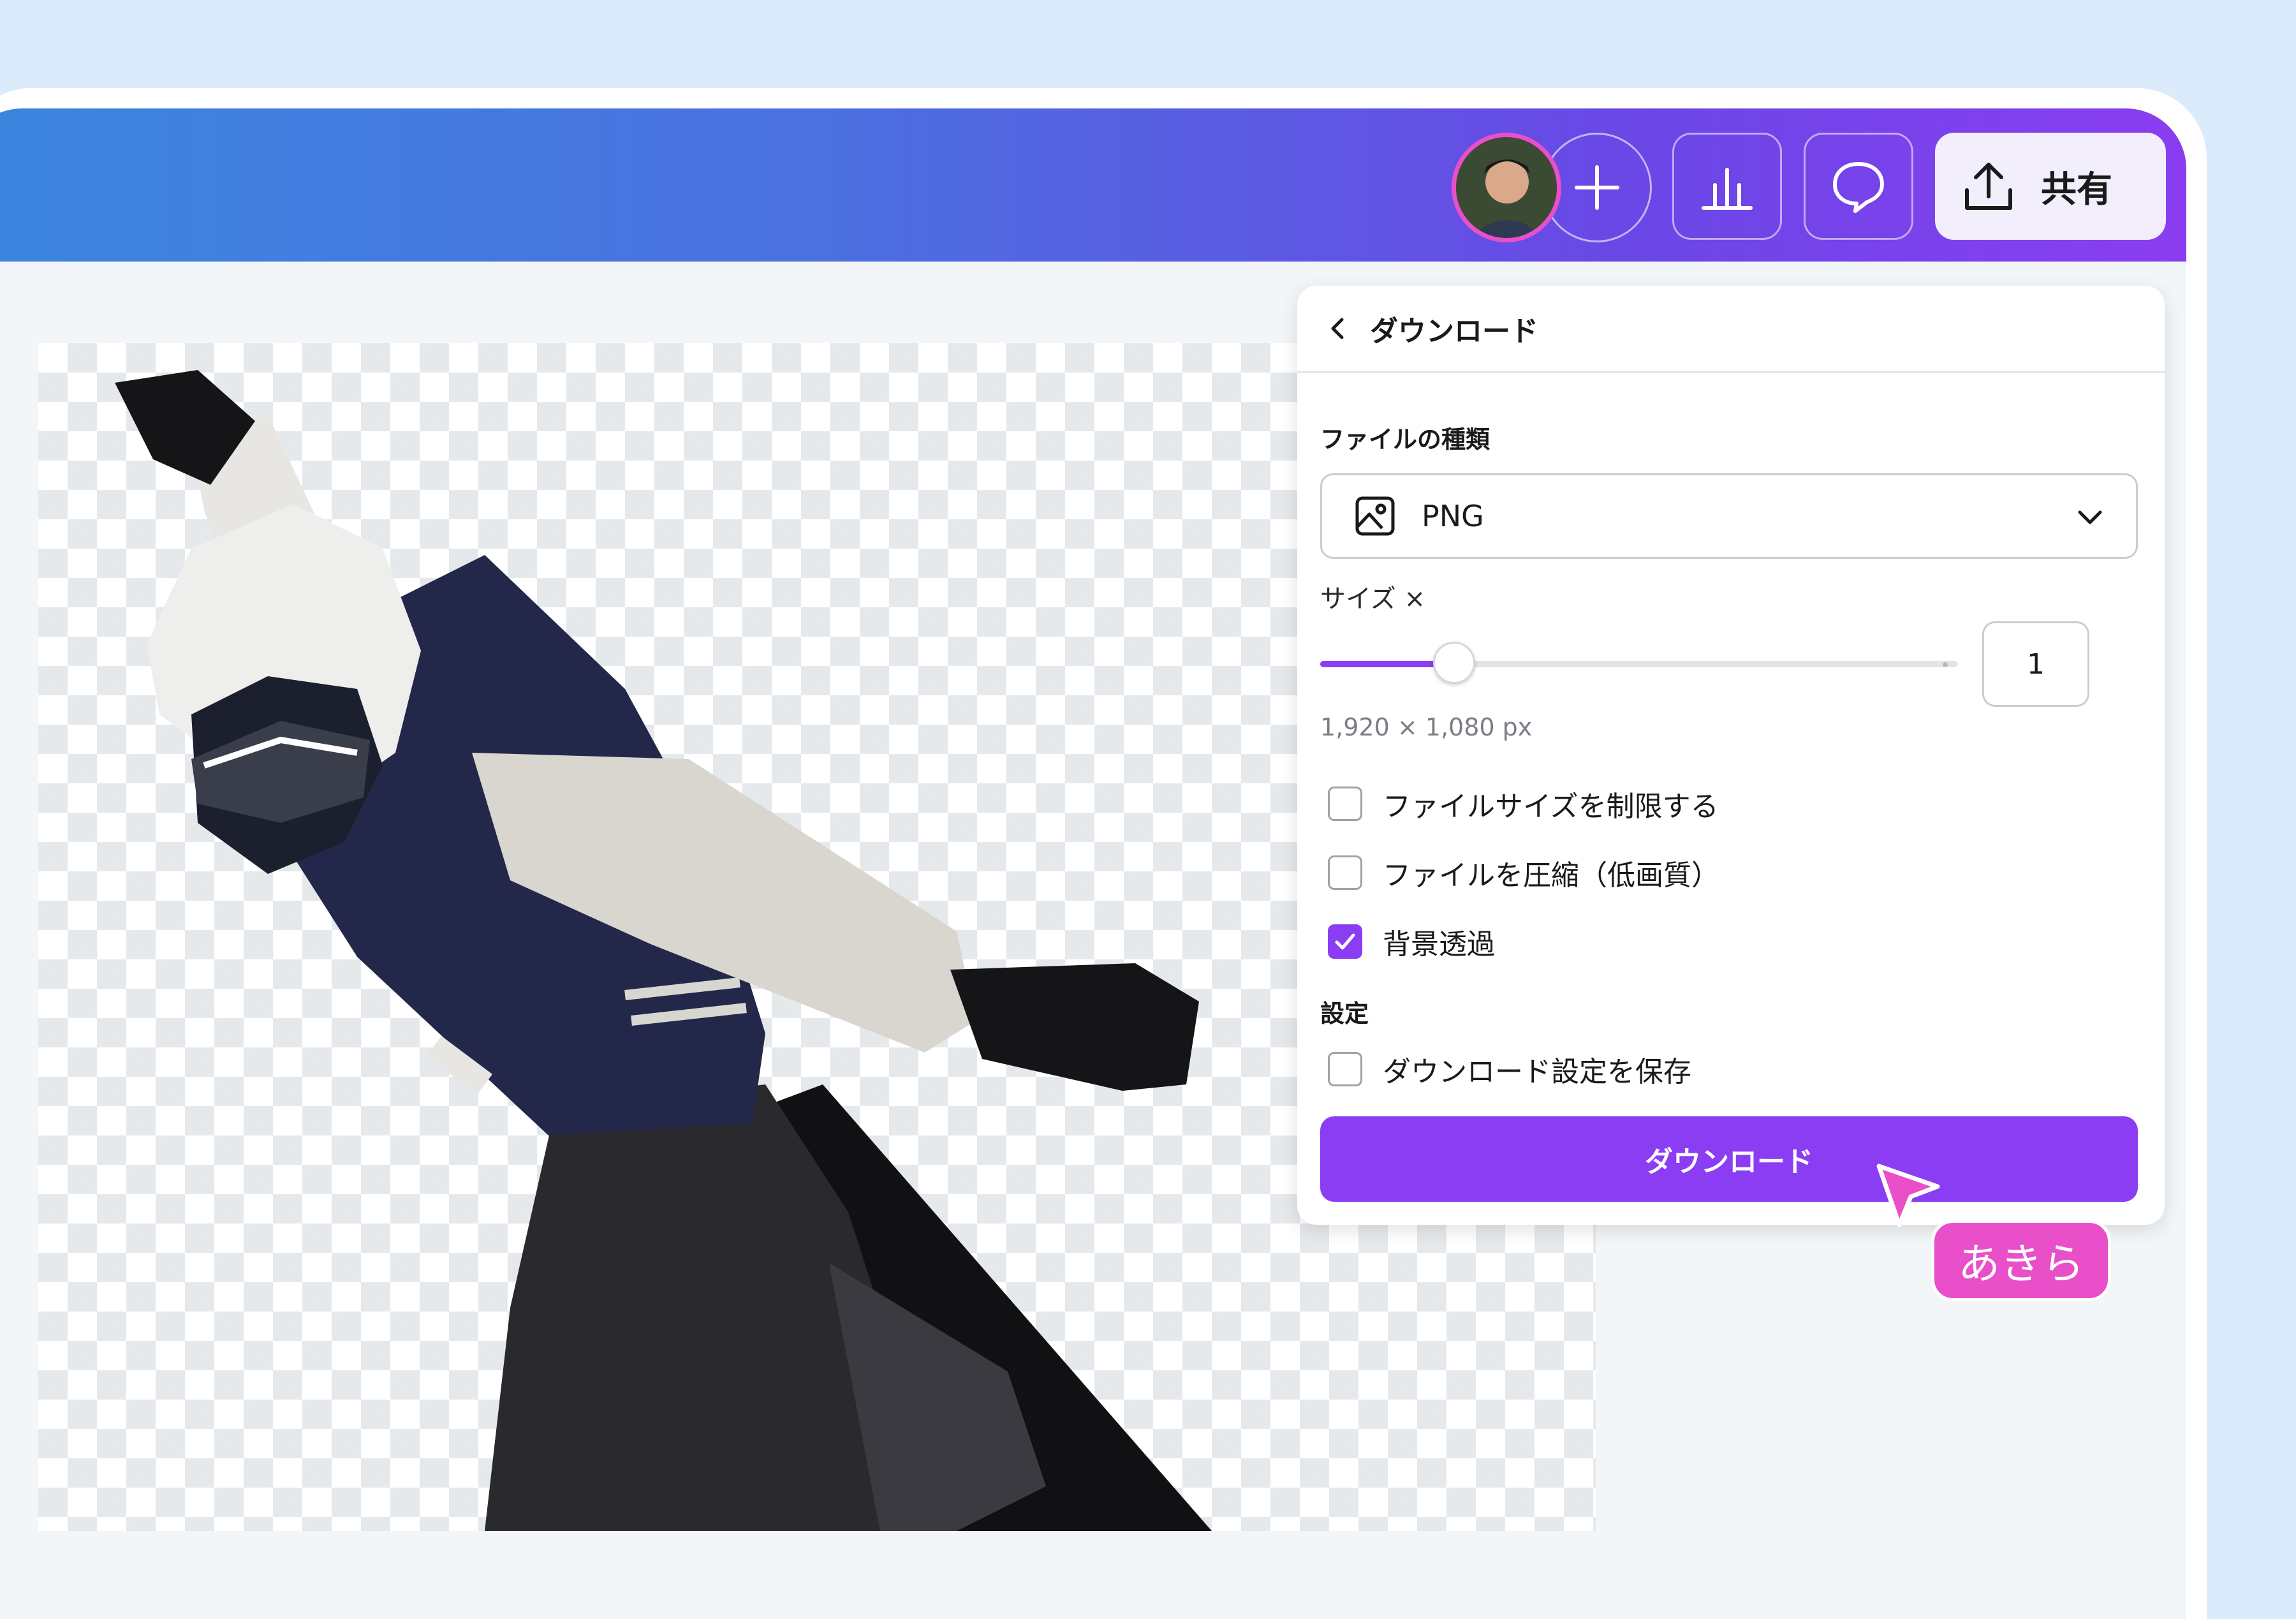 The width and height of the screenshot is (2296, 1619). I want to click on slider-thumb, so click(1454, 663).